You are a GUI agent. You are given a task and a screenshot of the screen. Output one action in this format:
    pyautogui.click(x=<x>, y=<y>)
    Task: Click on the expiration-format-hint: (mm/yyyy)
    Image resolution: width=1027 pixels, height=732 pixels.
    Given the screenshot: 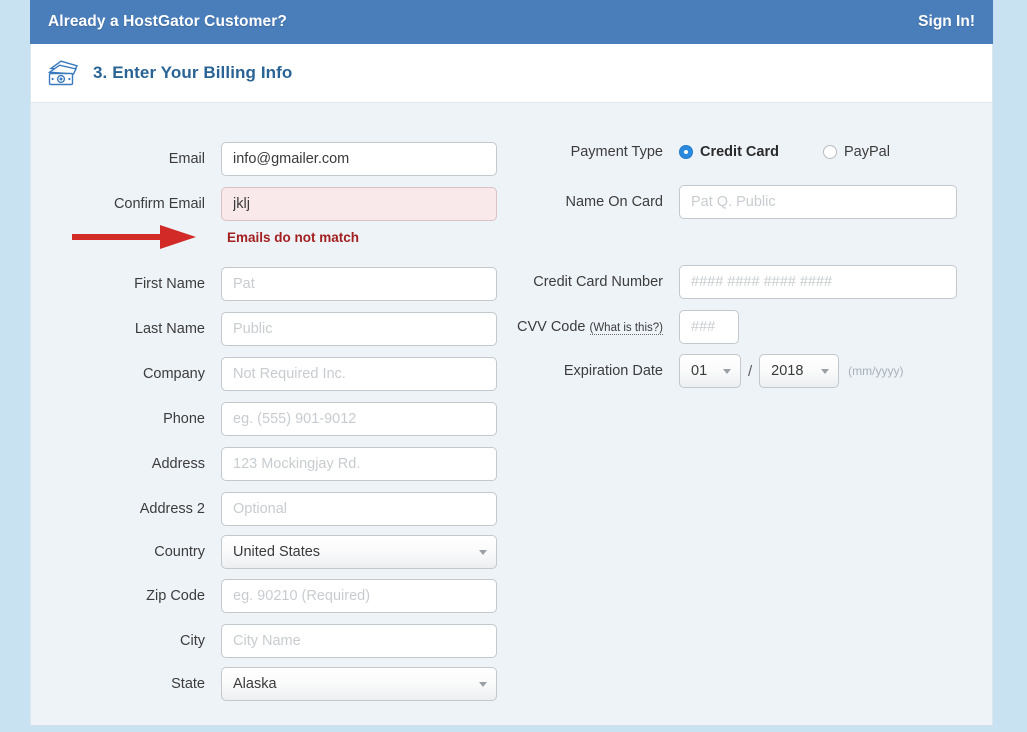 What is the action you would take?
    pyautogui.click(x=876, y=371)
    